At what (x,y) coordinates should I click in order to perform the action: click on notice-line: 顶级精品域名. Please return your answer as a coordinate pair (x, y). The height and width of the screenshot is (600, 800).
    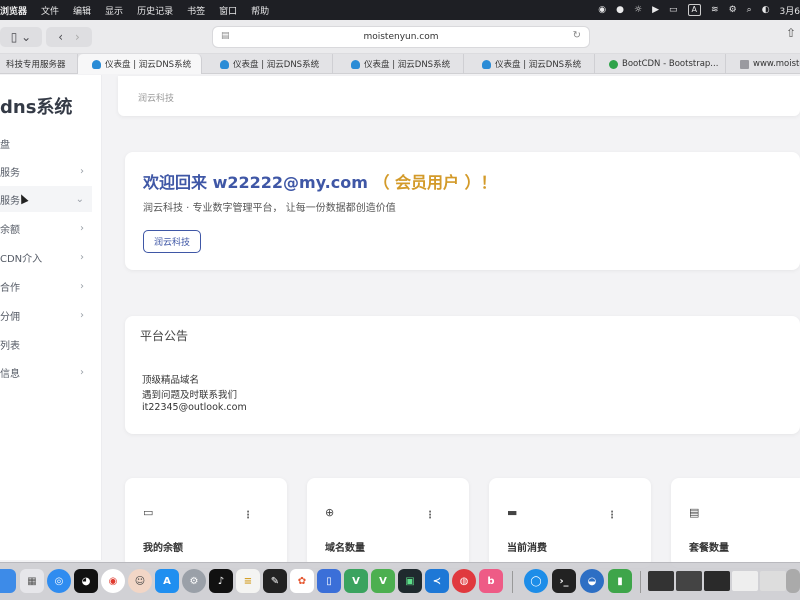
    Looking at the image, I should click on (171, 380).